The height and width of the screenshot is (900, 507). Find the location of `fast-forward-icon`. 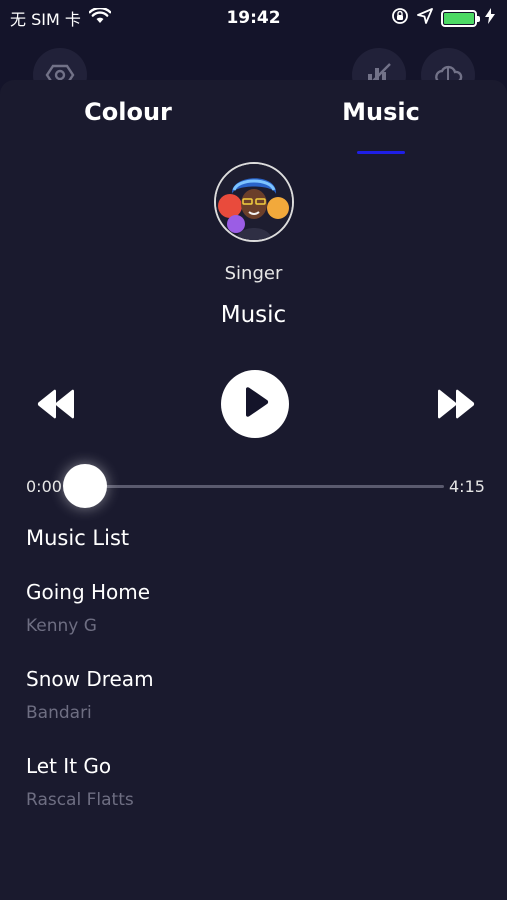

fast-forward-icon is located at coordinates (456, 406).